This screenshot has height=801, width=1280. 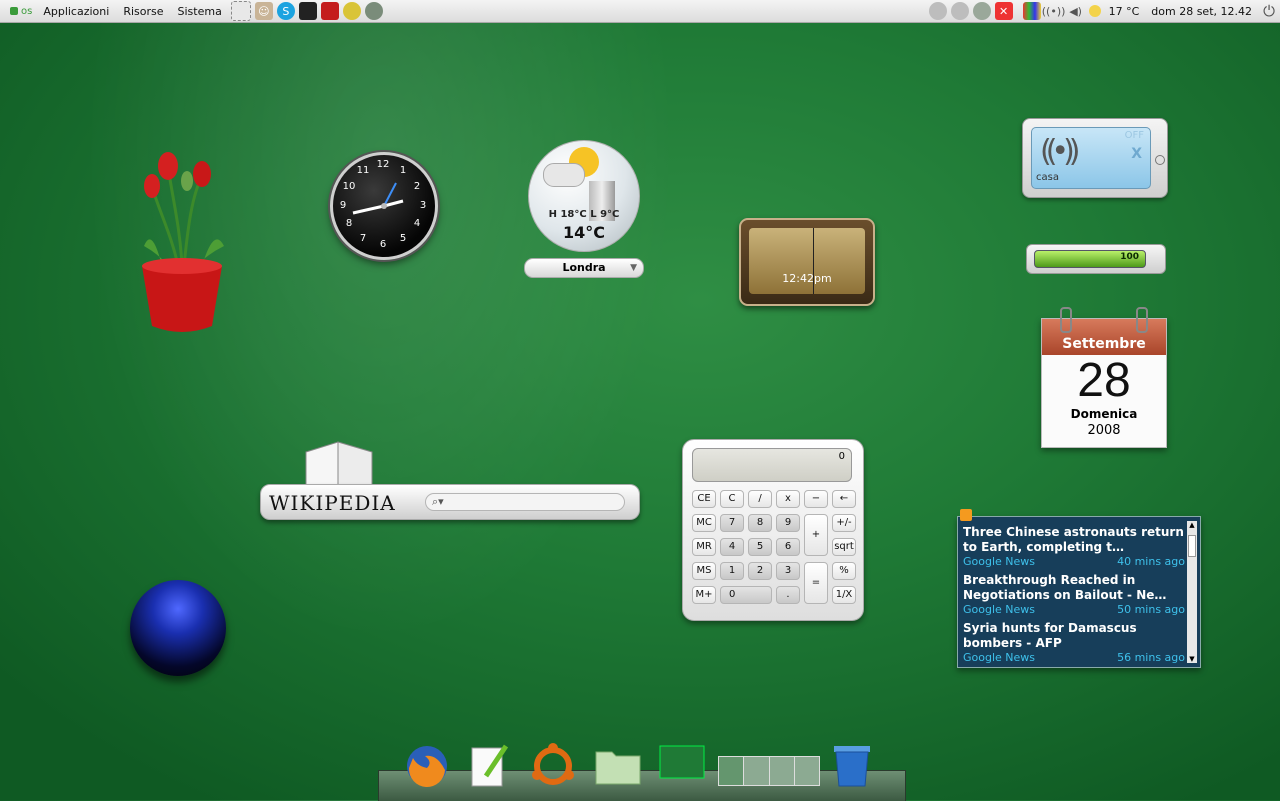 What do you see at coordinates (384, 206) in the screenshot?
I see `analog-clock-widget: 12 1 2 3 4 5 6 7 8 9 10 11` at bounding box center [384, 206].